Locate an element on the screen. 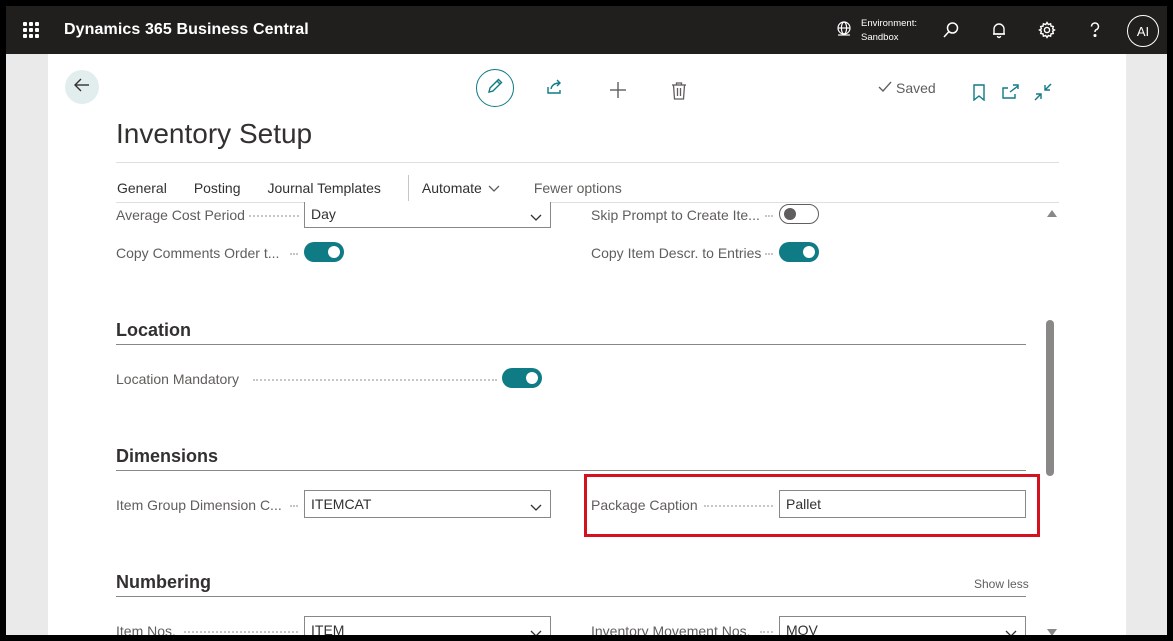 The image size is (1173, 641). vertical-scrollbar is located at coordinates (1051, 418).